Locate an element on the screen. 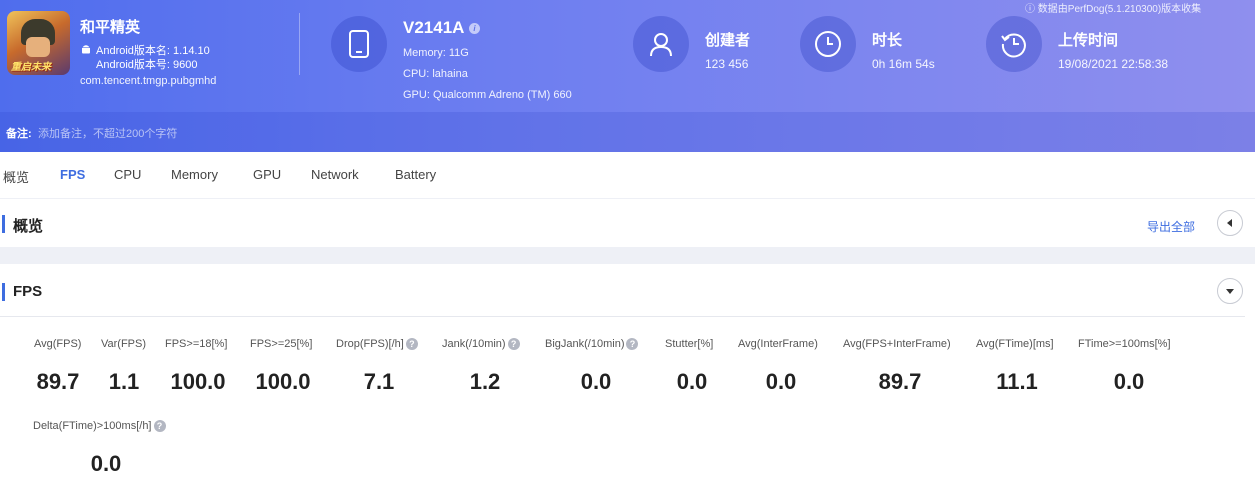 Image resolution: width=1255 pixels, height=492 pixels. metric-value-ftime-100ms: 0.0 is located at coordinates (1129, 381).